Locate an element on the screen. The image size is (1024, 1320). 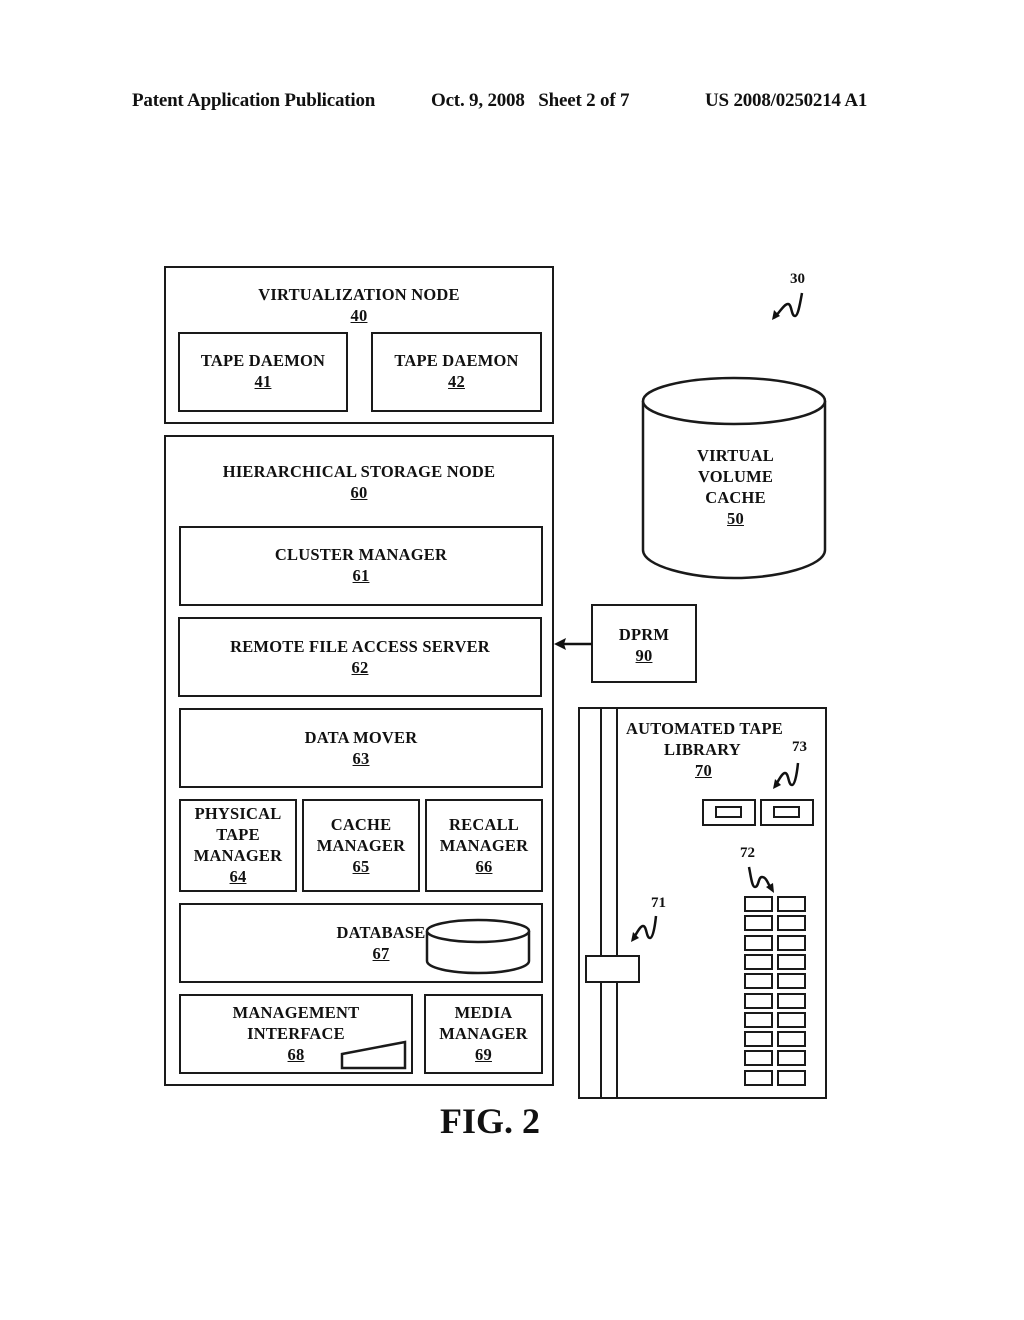
header-publication: Patent Application Publication is located at coordinates (254, 100).